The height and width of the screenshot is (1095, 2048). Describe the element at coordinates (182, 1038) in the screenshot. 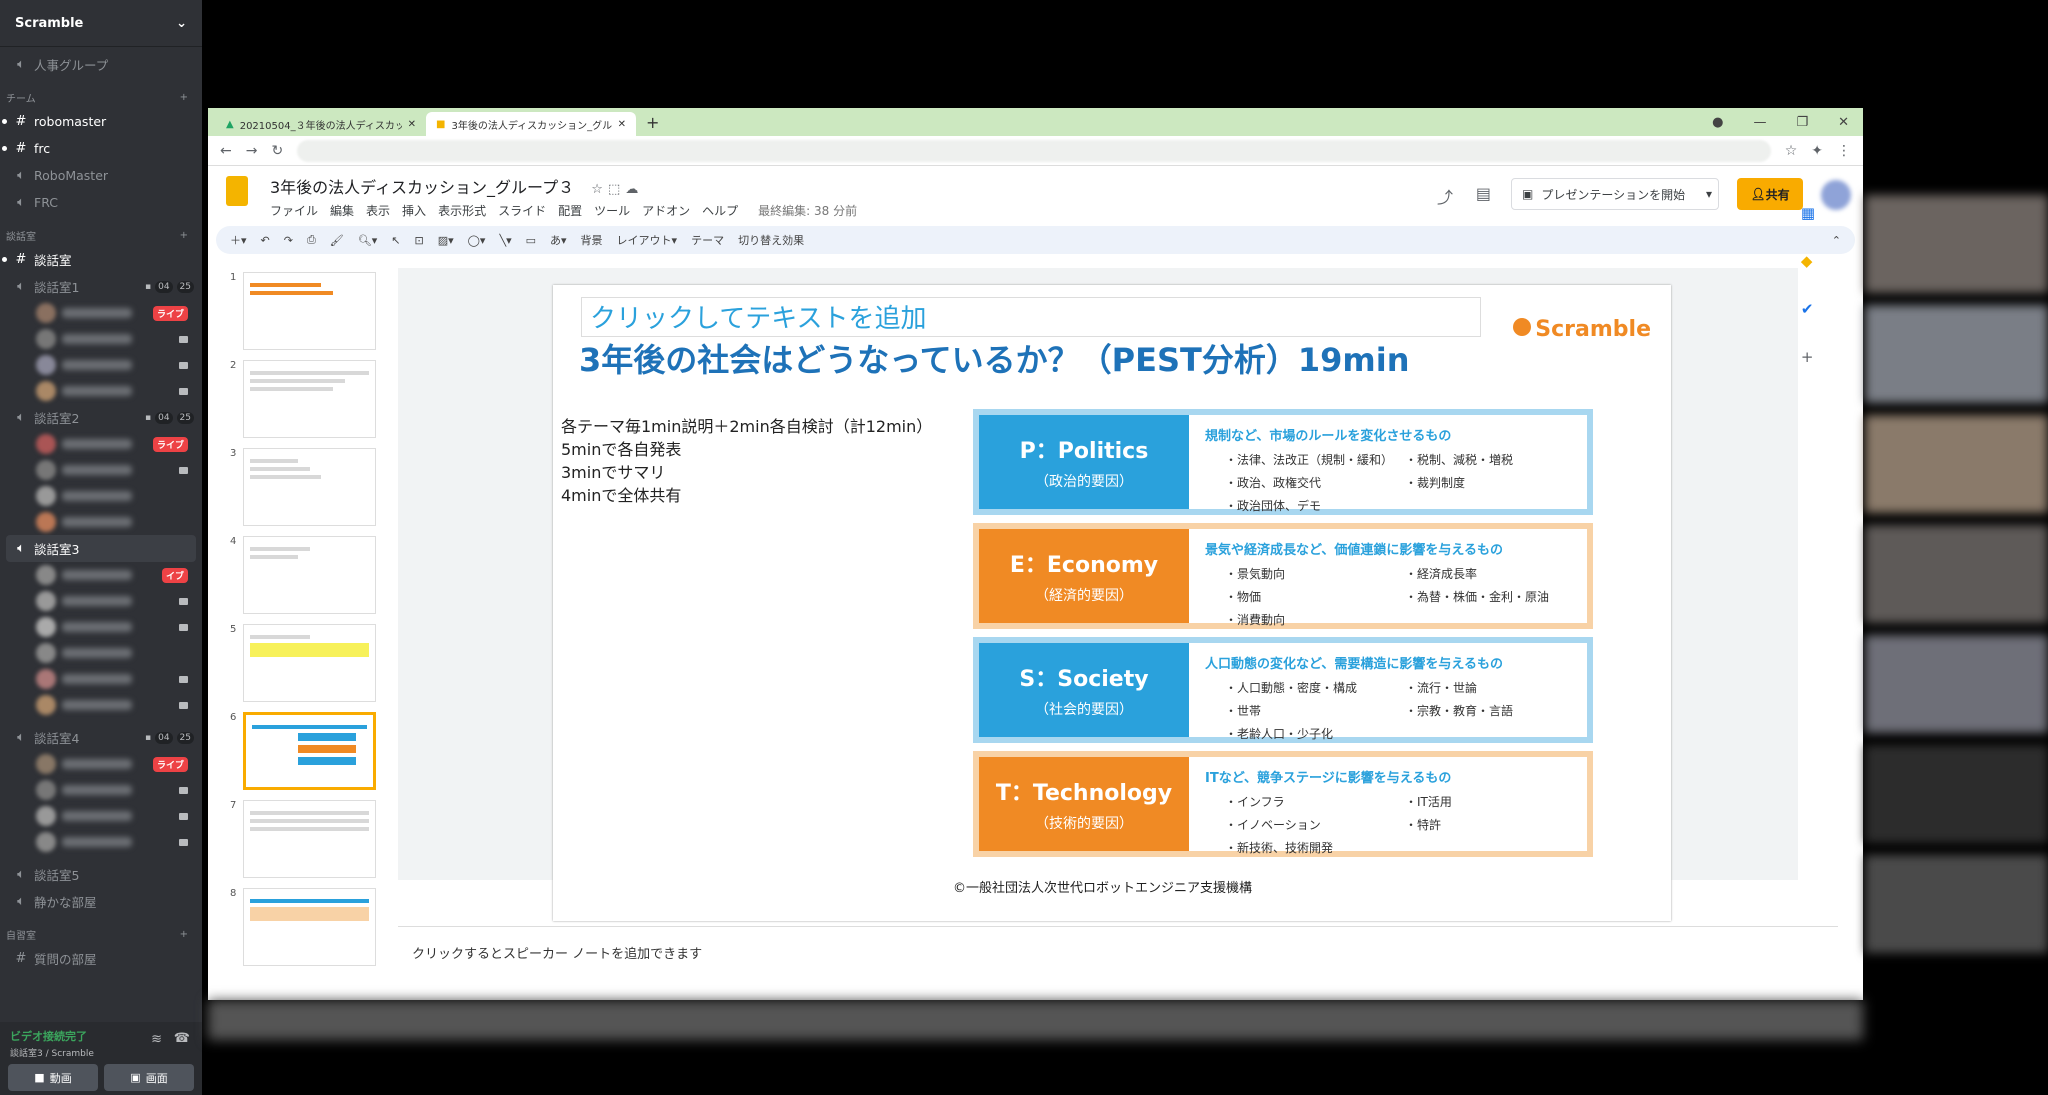

I see `disconnect-icon: ☎` at that location.